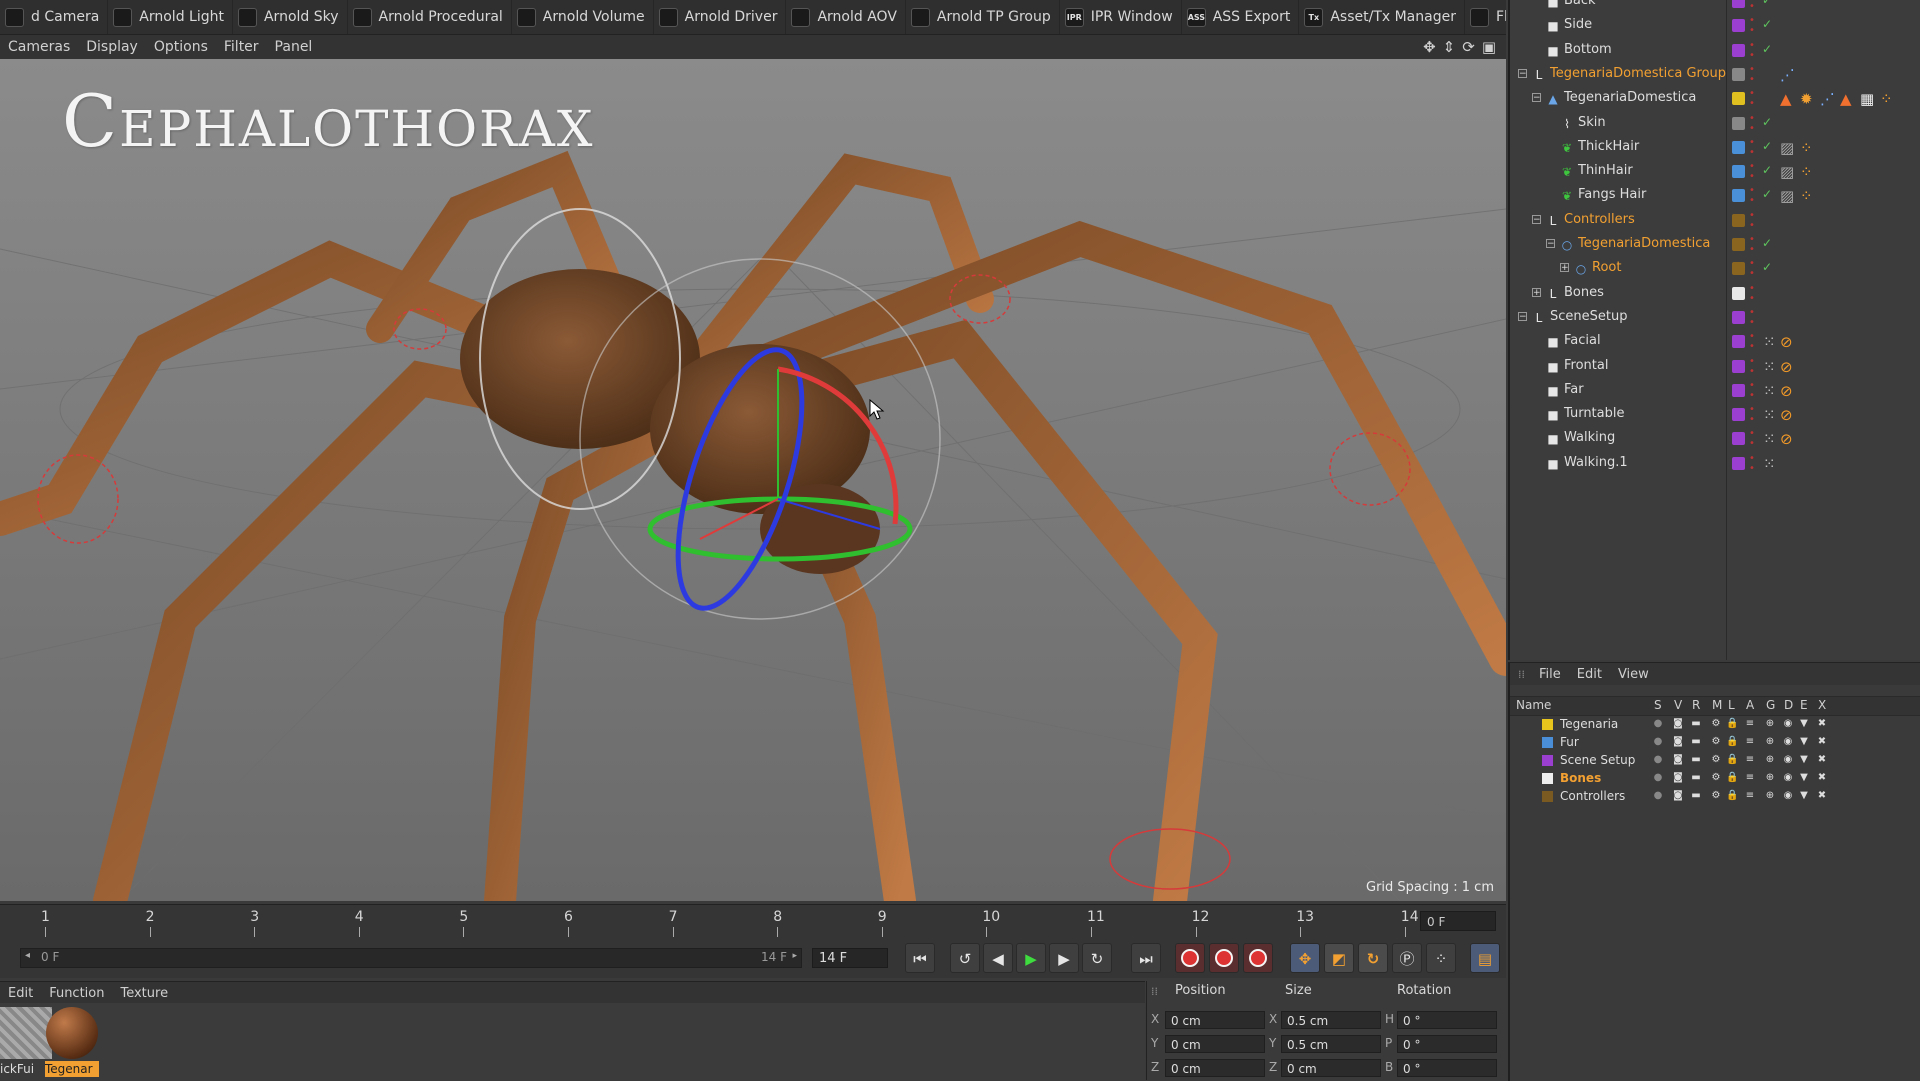  Describe the element at coordinates (1867, 99) in the screenshot. I see `texture-tag-icon: ▦` at that location.